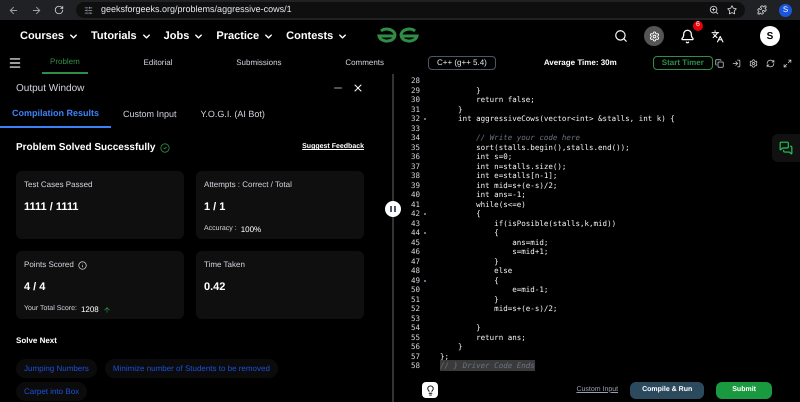 This screenshot has height=402, width=800. Describe the element at coordinates (259, 63) in the screenshot. I see `problem-tab: Submissions` at that location.